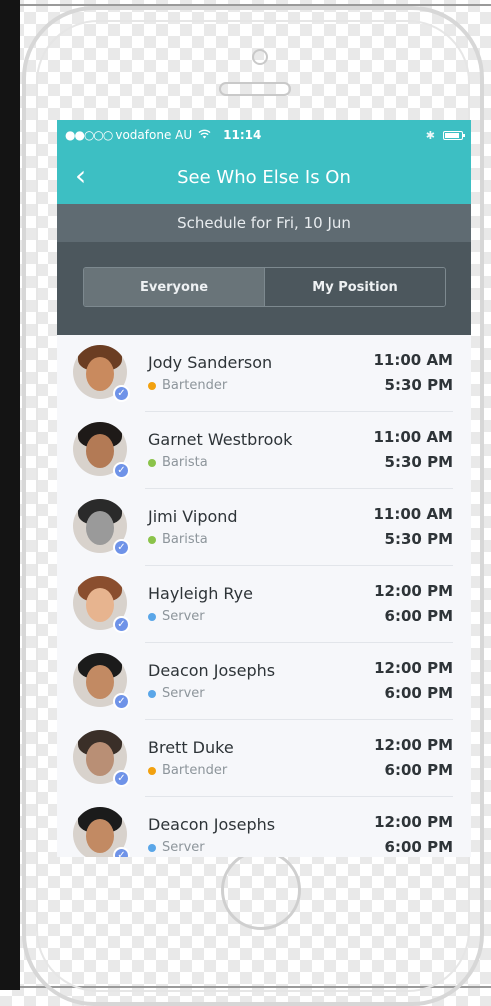 This screenshot has height=1006, width=491. What do you see at coordinates (89, 135) in the screenshot?
I see `signal-strength-icon: ●●○○○` at bounding box center [89, 135].